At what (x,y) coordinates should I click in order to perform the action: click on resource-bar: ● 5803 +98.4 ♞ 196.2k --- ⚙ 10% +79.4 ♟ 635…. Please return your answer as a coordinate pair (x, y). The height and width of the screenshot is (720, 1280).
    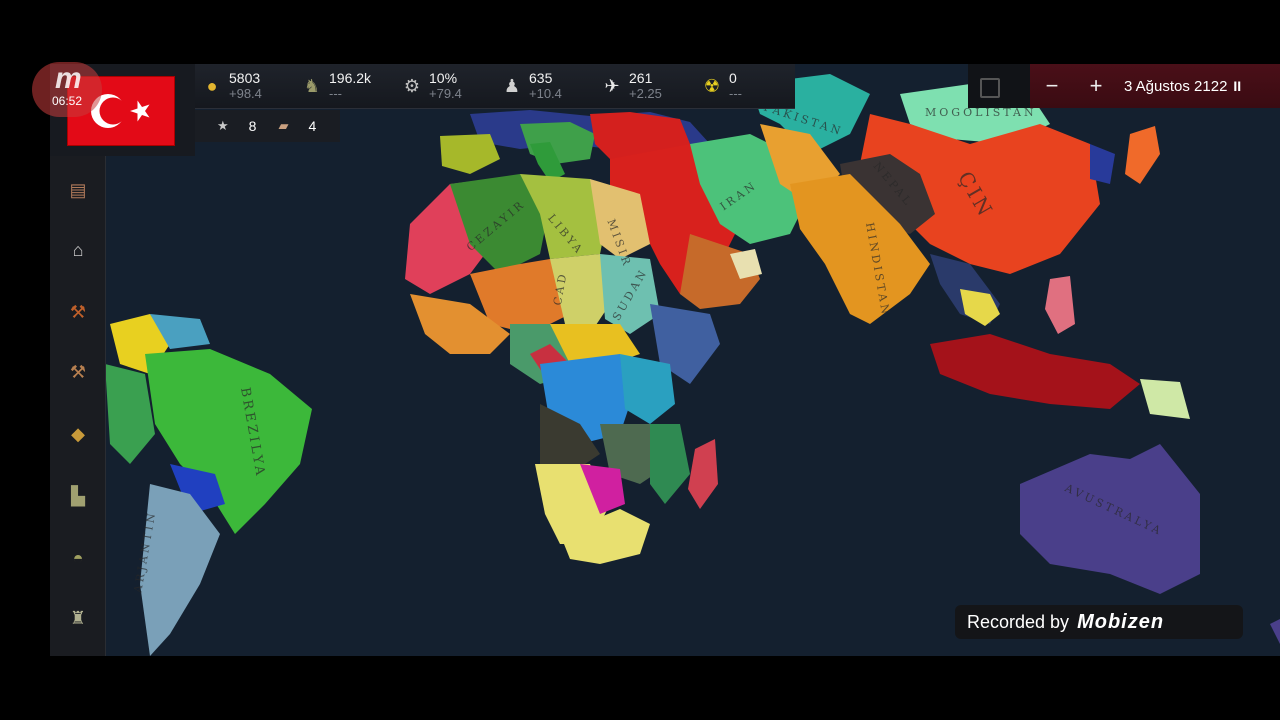
    Looking at the image, I should click on (495, 86).